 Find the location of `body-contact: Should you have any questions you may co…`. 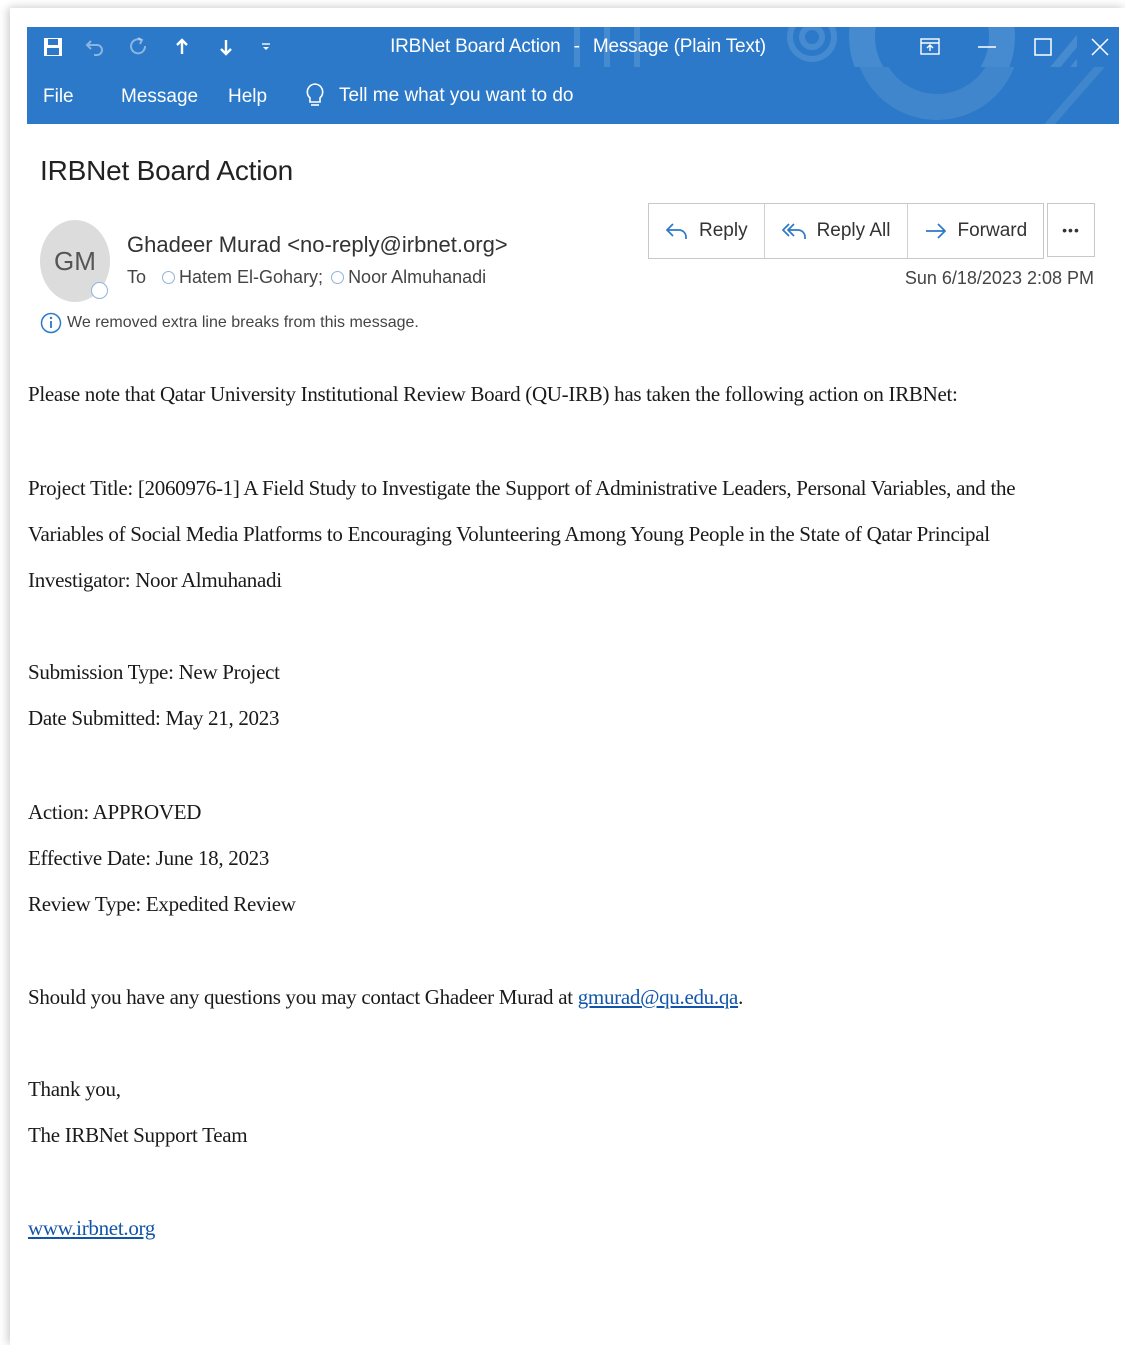

body-contact: Should you have any questions you may co… is located at coordinates (385, 997).